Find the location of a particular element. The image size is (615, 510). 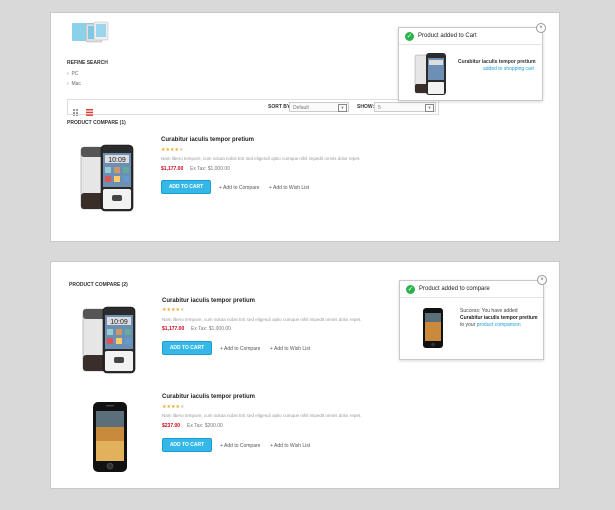

refine-item-pc: › PC is located at coordinates (72, 74).